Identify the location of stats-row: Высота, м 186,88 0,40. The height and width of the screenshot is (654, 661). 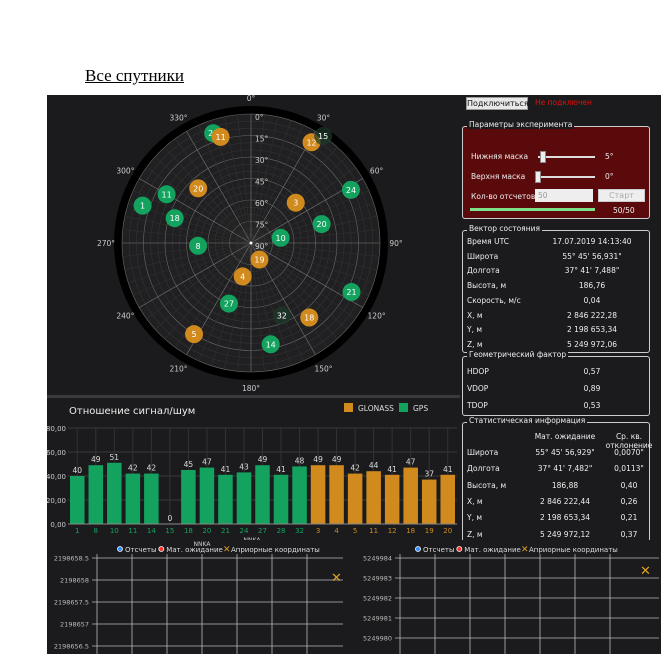
(556, 487).